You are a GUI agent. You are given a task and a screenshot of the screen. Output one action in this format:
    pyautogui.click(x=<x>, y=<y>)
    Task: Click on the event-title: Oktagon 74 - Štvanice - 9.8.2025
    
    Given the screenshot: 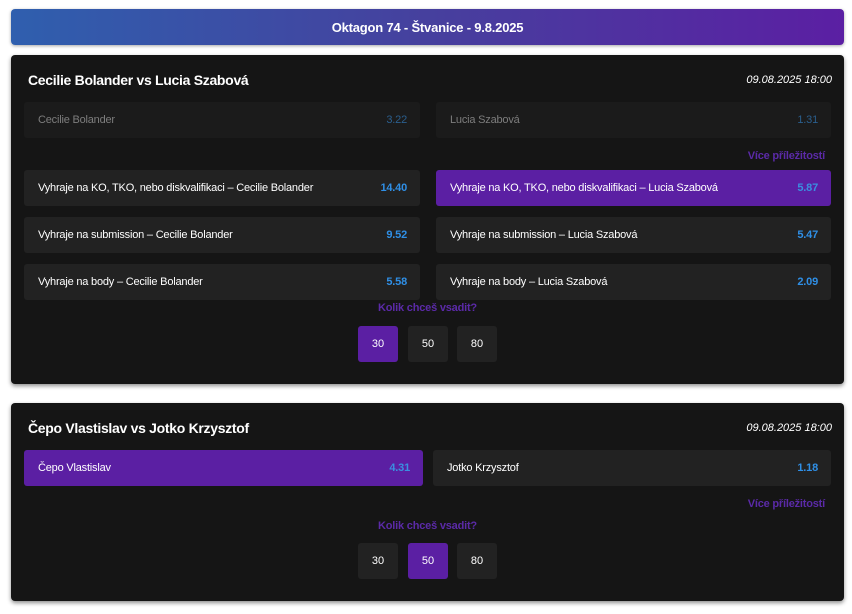 What is the action you would take?
    pyautogui.click(x=427, y=27)
    